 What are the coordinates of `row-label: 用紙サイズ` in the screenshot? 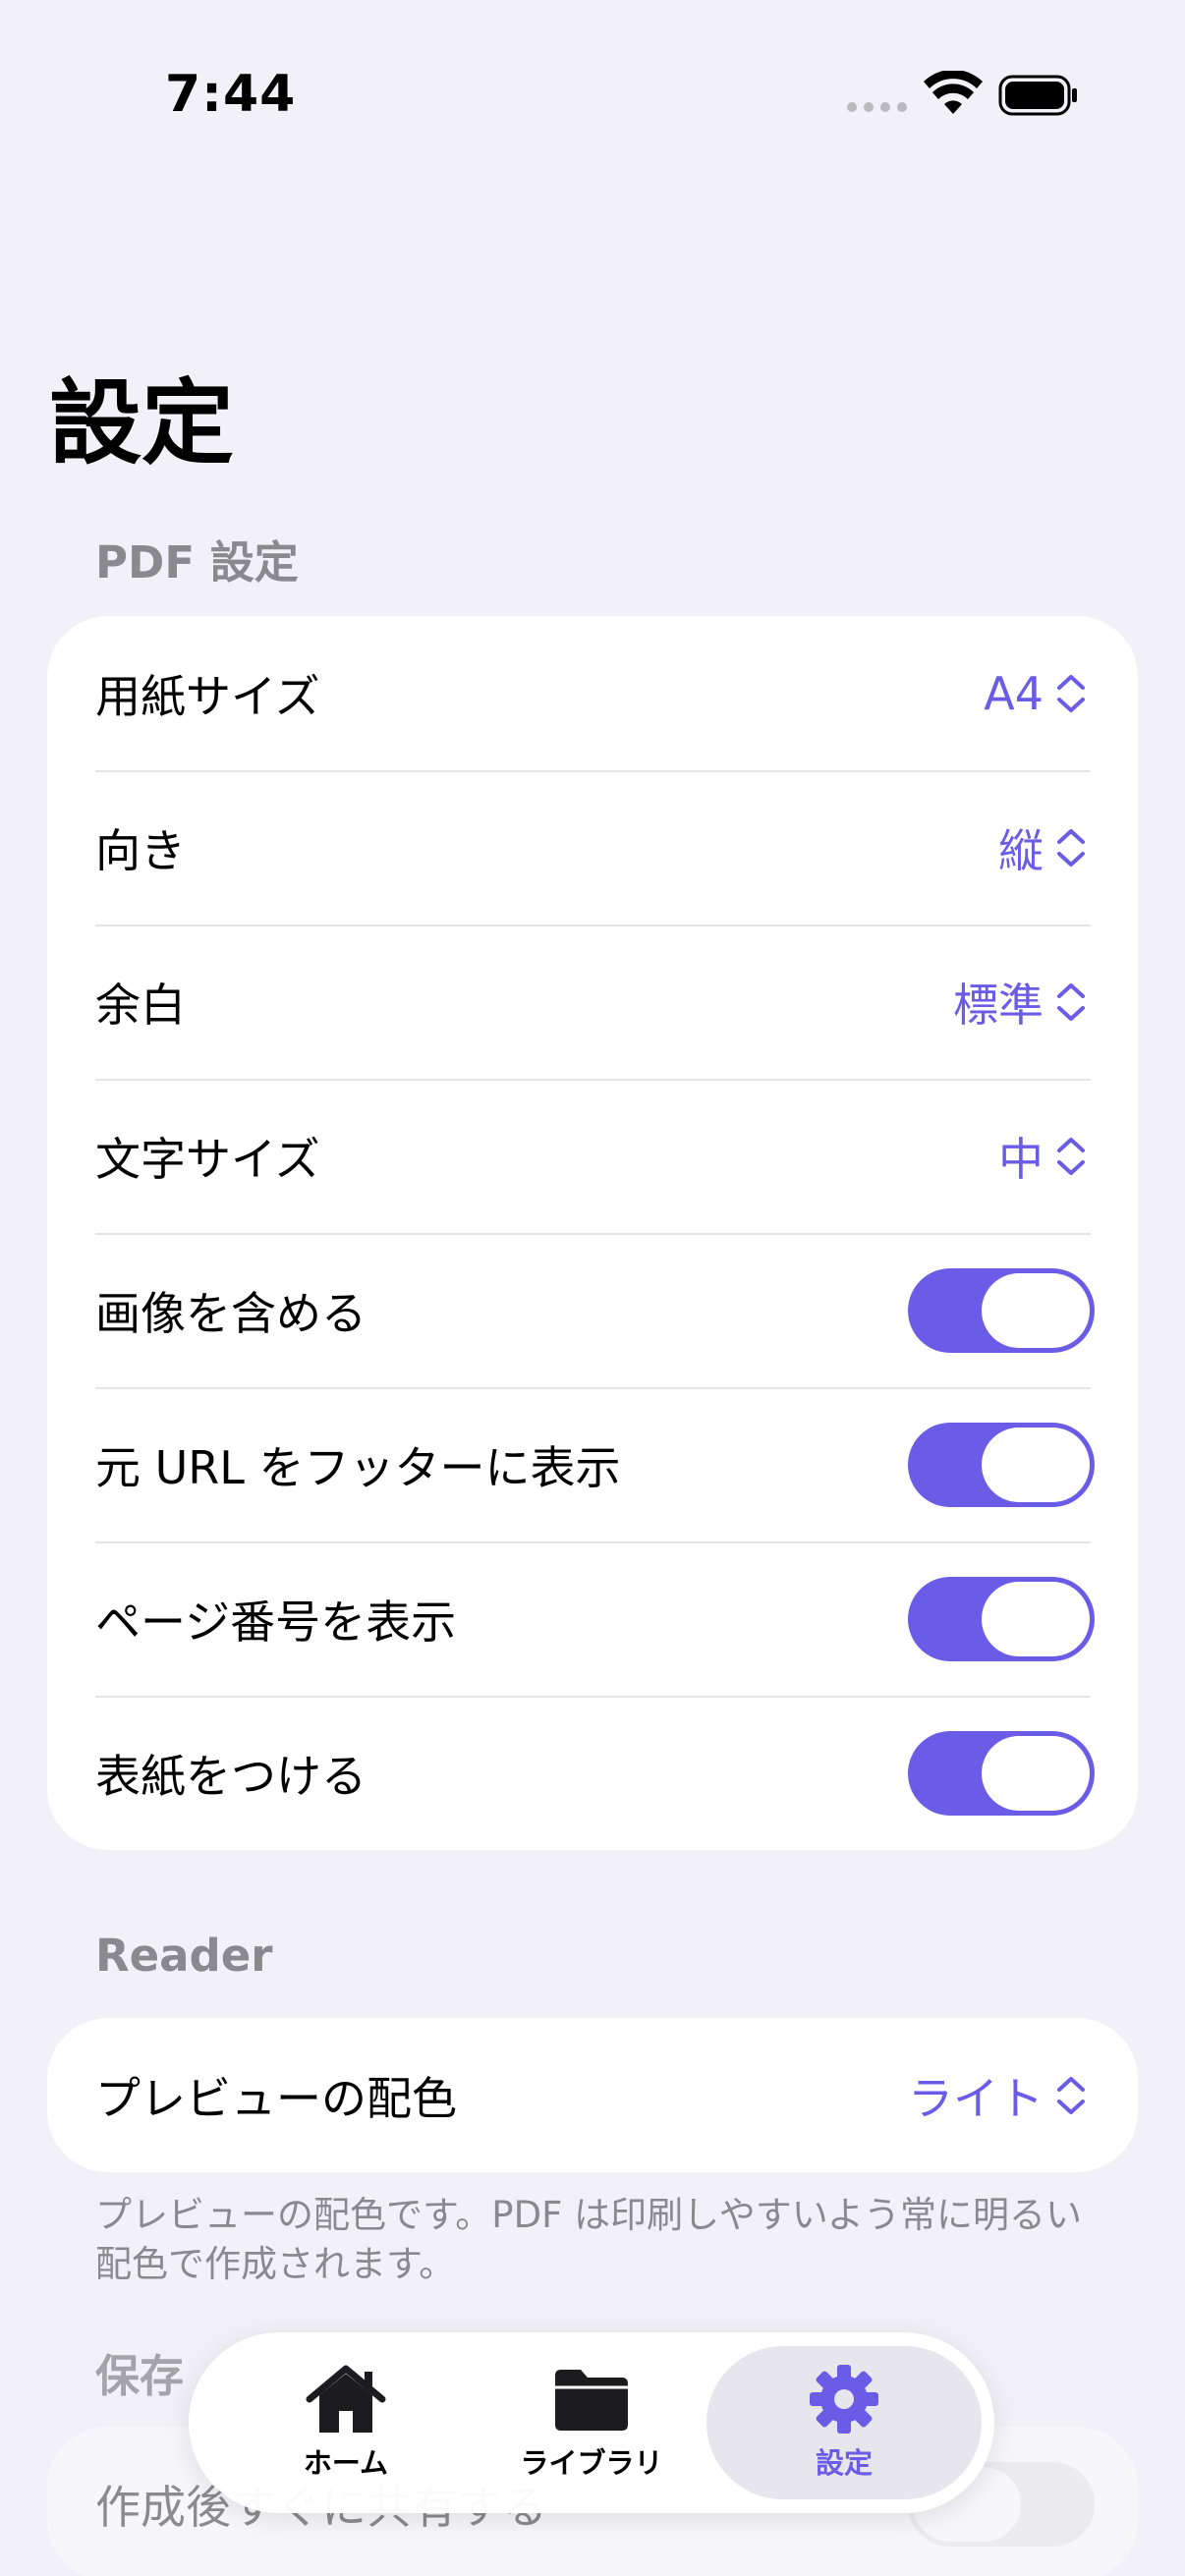 It's located at (208, 696).